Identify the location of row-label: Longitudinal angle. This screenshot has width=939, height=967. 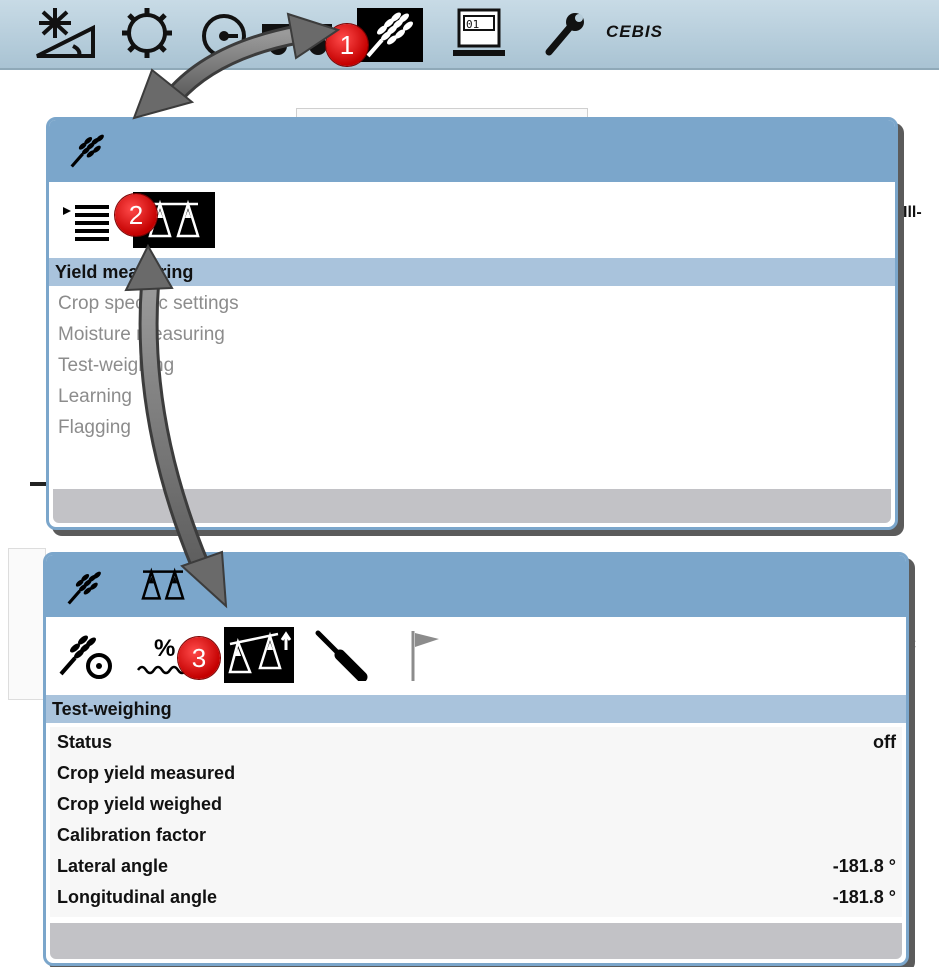
(137, 897).